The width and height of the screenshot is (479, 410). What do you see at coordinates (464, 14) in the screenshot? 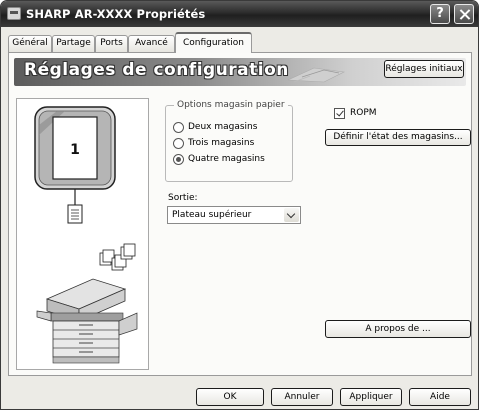
I see `close-icon` at bounding box center [464, 14].